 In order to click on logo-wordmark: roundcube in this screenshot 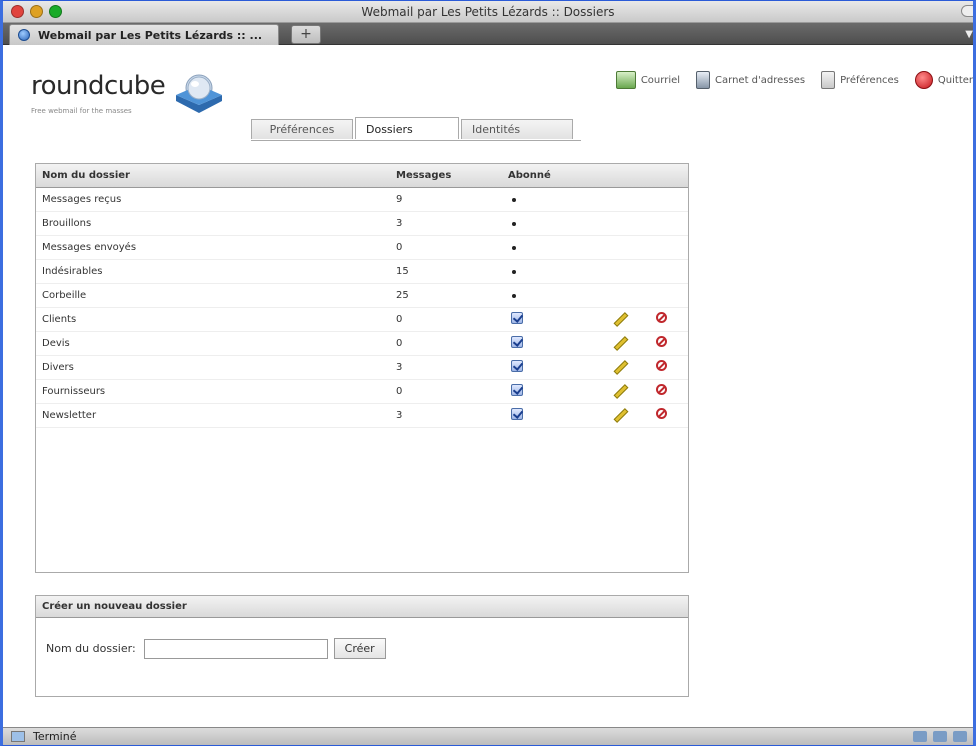, I will do `click(98, 86)`.